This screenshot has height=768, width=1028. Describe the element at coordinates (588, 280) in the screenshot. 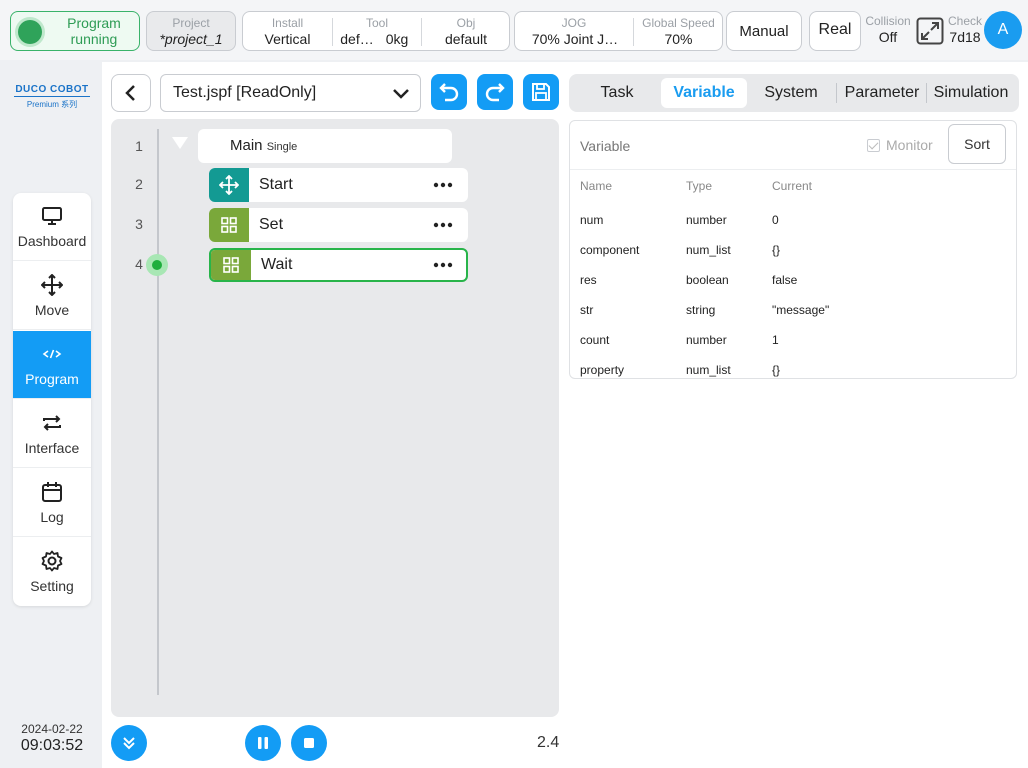

I see `var-name: res` at that location.